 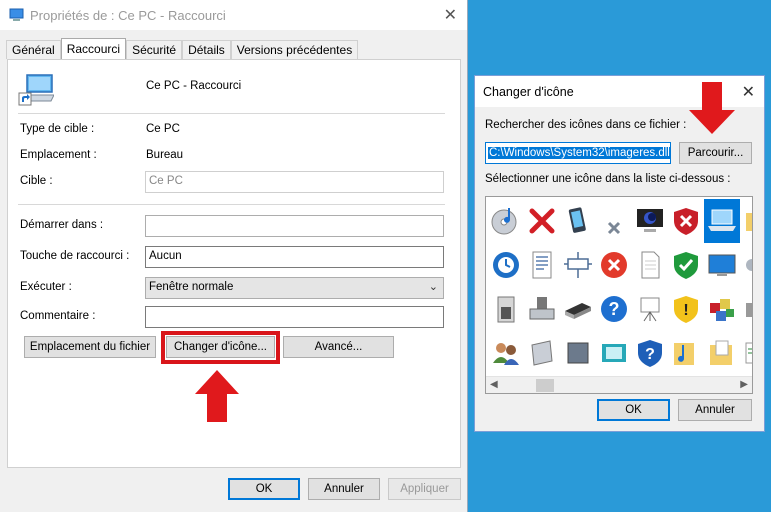 What do you see at coordinates (294, 182) in the screenshot?
I see `target-field: Ce PC` at bounding box center [294, 182].